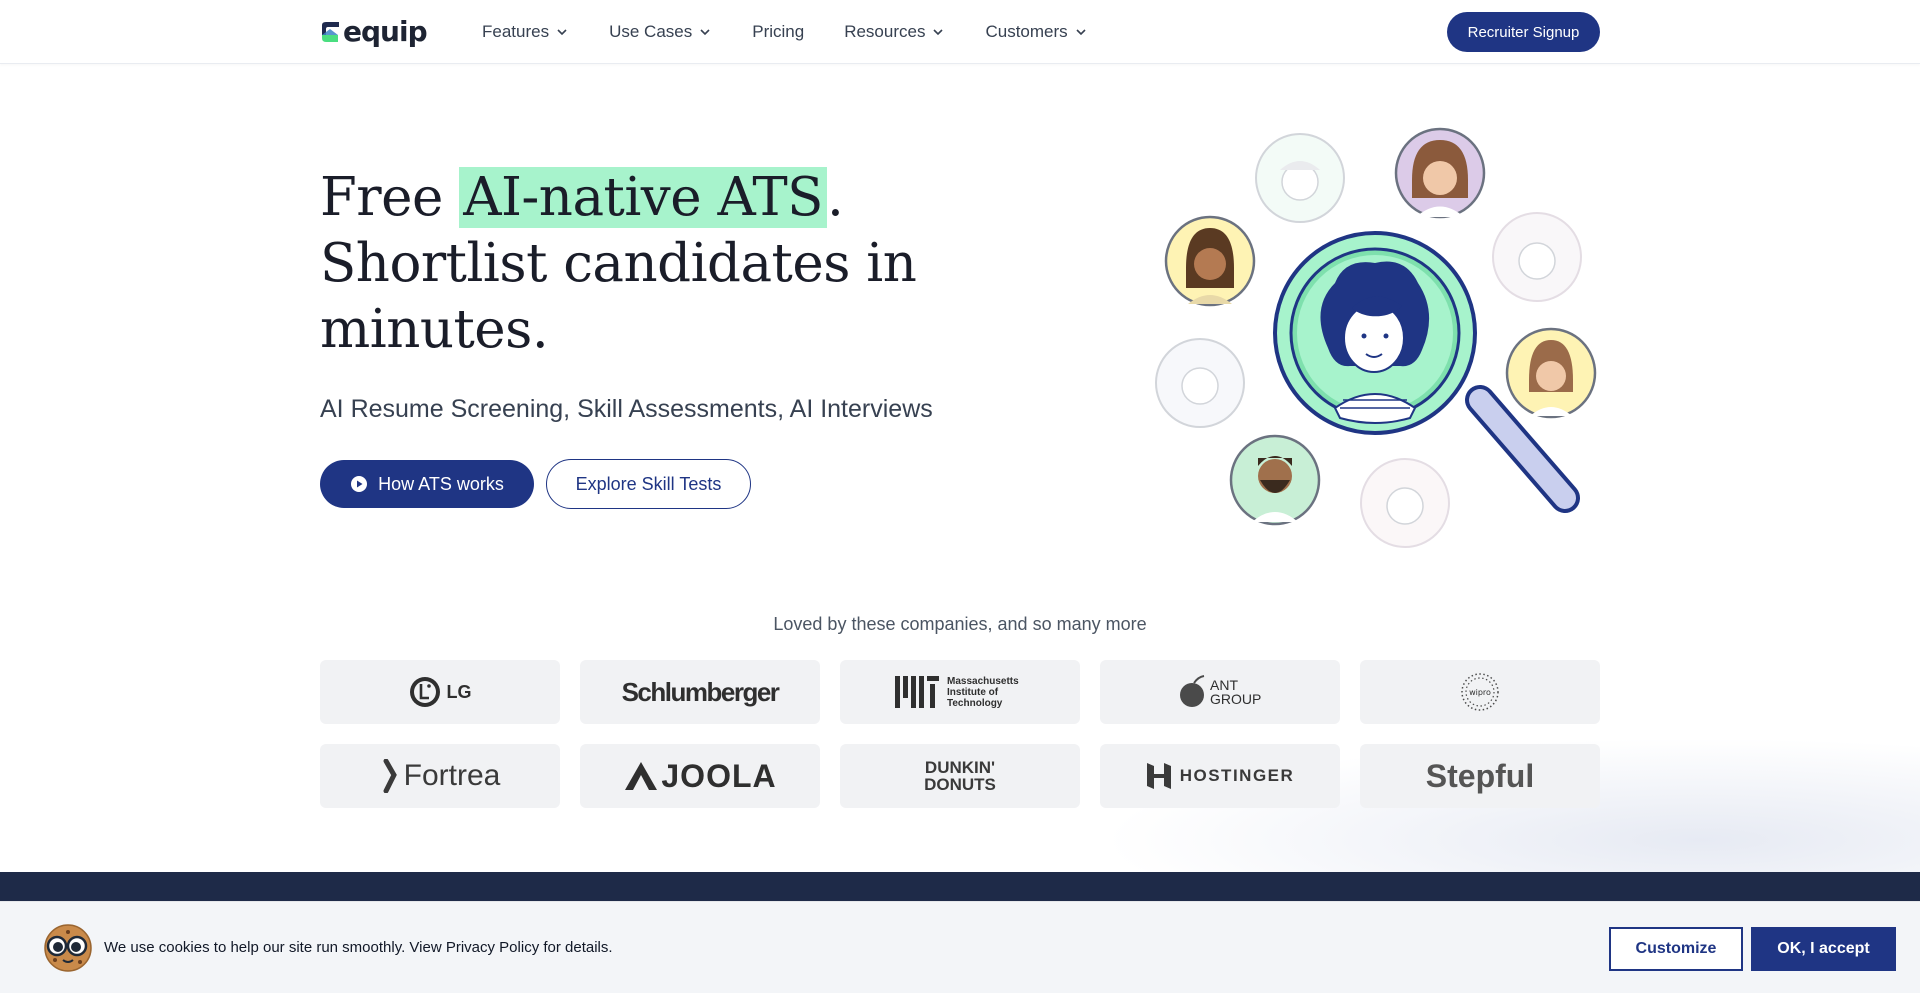 This screenshot has width=1920, height=993. What do you see at coordinates (68, 948) in the screenshot?
I see `cookie-icon` at bounding box center [68, 948].